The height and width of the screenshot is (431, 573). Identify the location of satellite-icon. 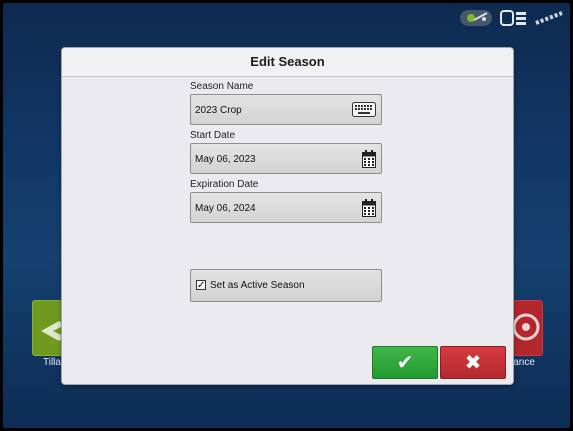
(549, 18).